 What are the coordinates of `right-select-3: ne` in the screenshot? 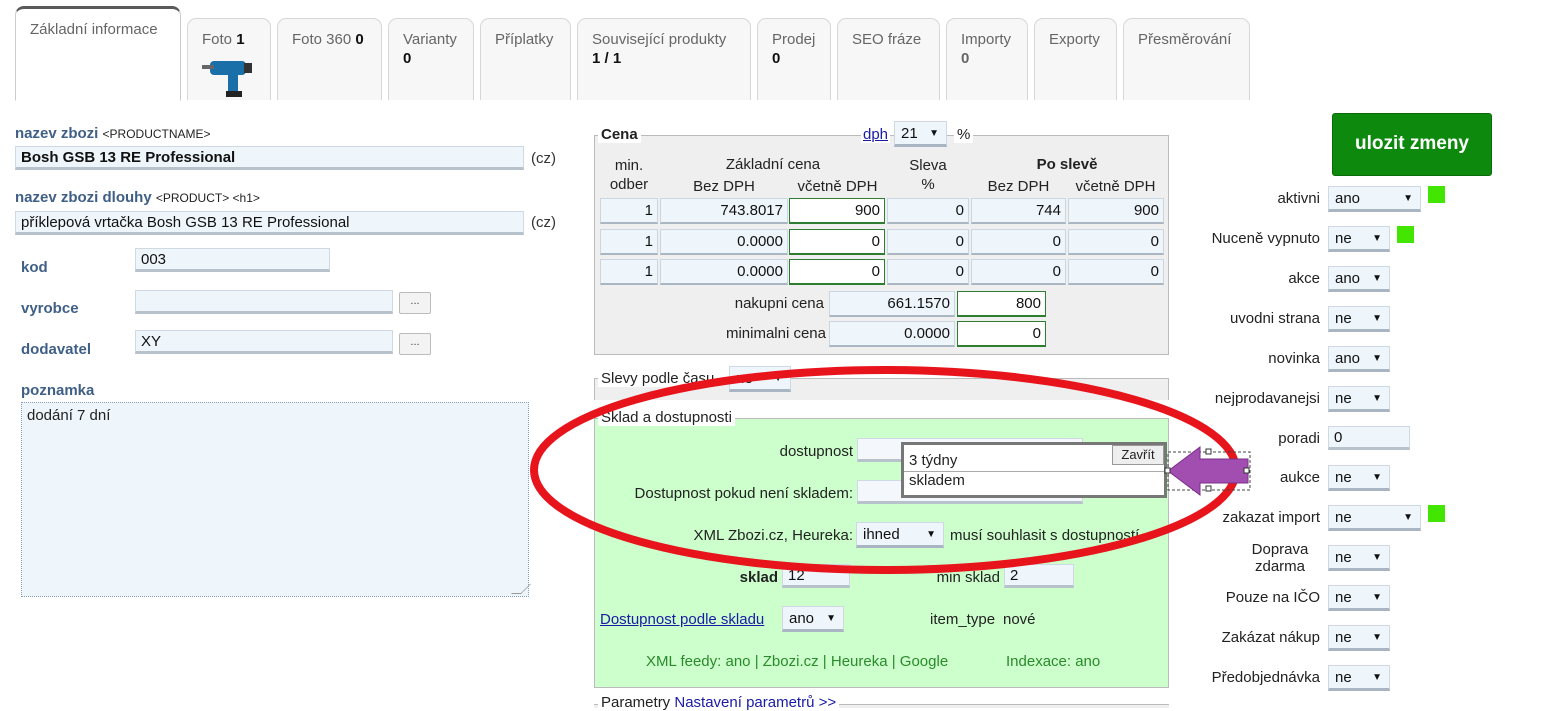 It's located at (1359, 319).